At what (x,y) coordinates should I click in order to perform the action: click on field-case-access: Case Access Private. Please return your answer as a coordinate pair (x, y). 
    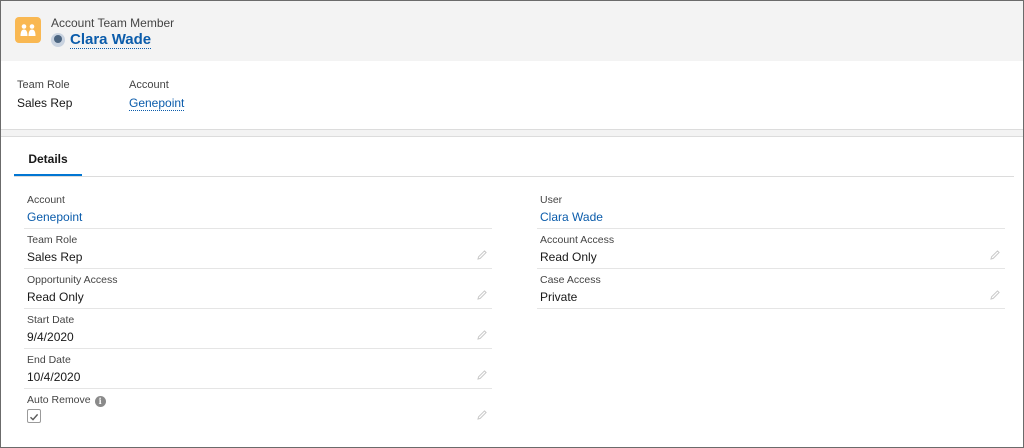
    Looking at the image, I should click on (771, 289).